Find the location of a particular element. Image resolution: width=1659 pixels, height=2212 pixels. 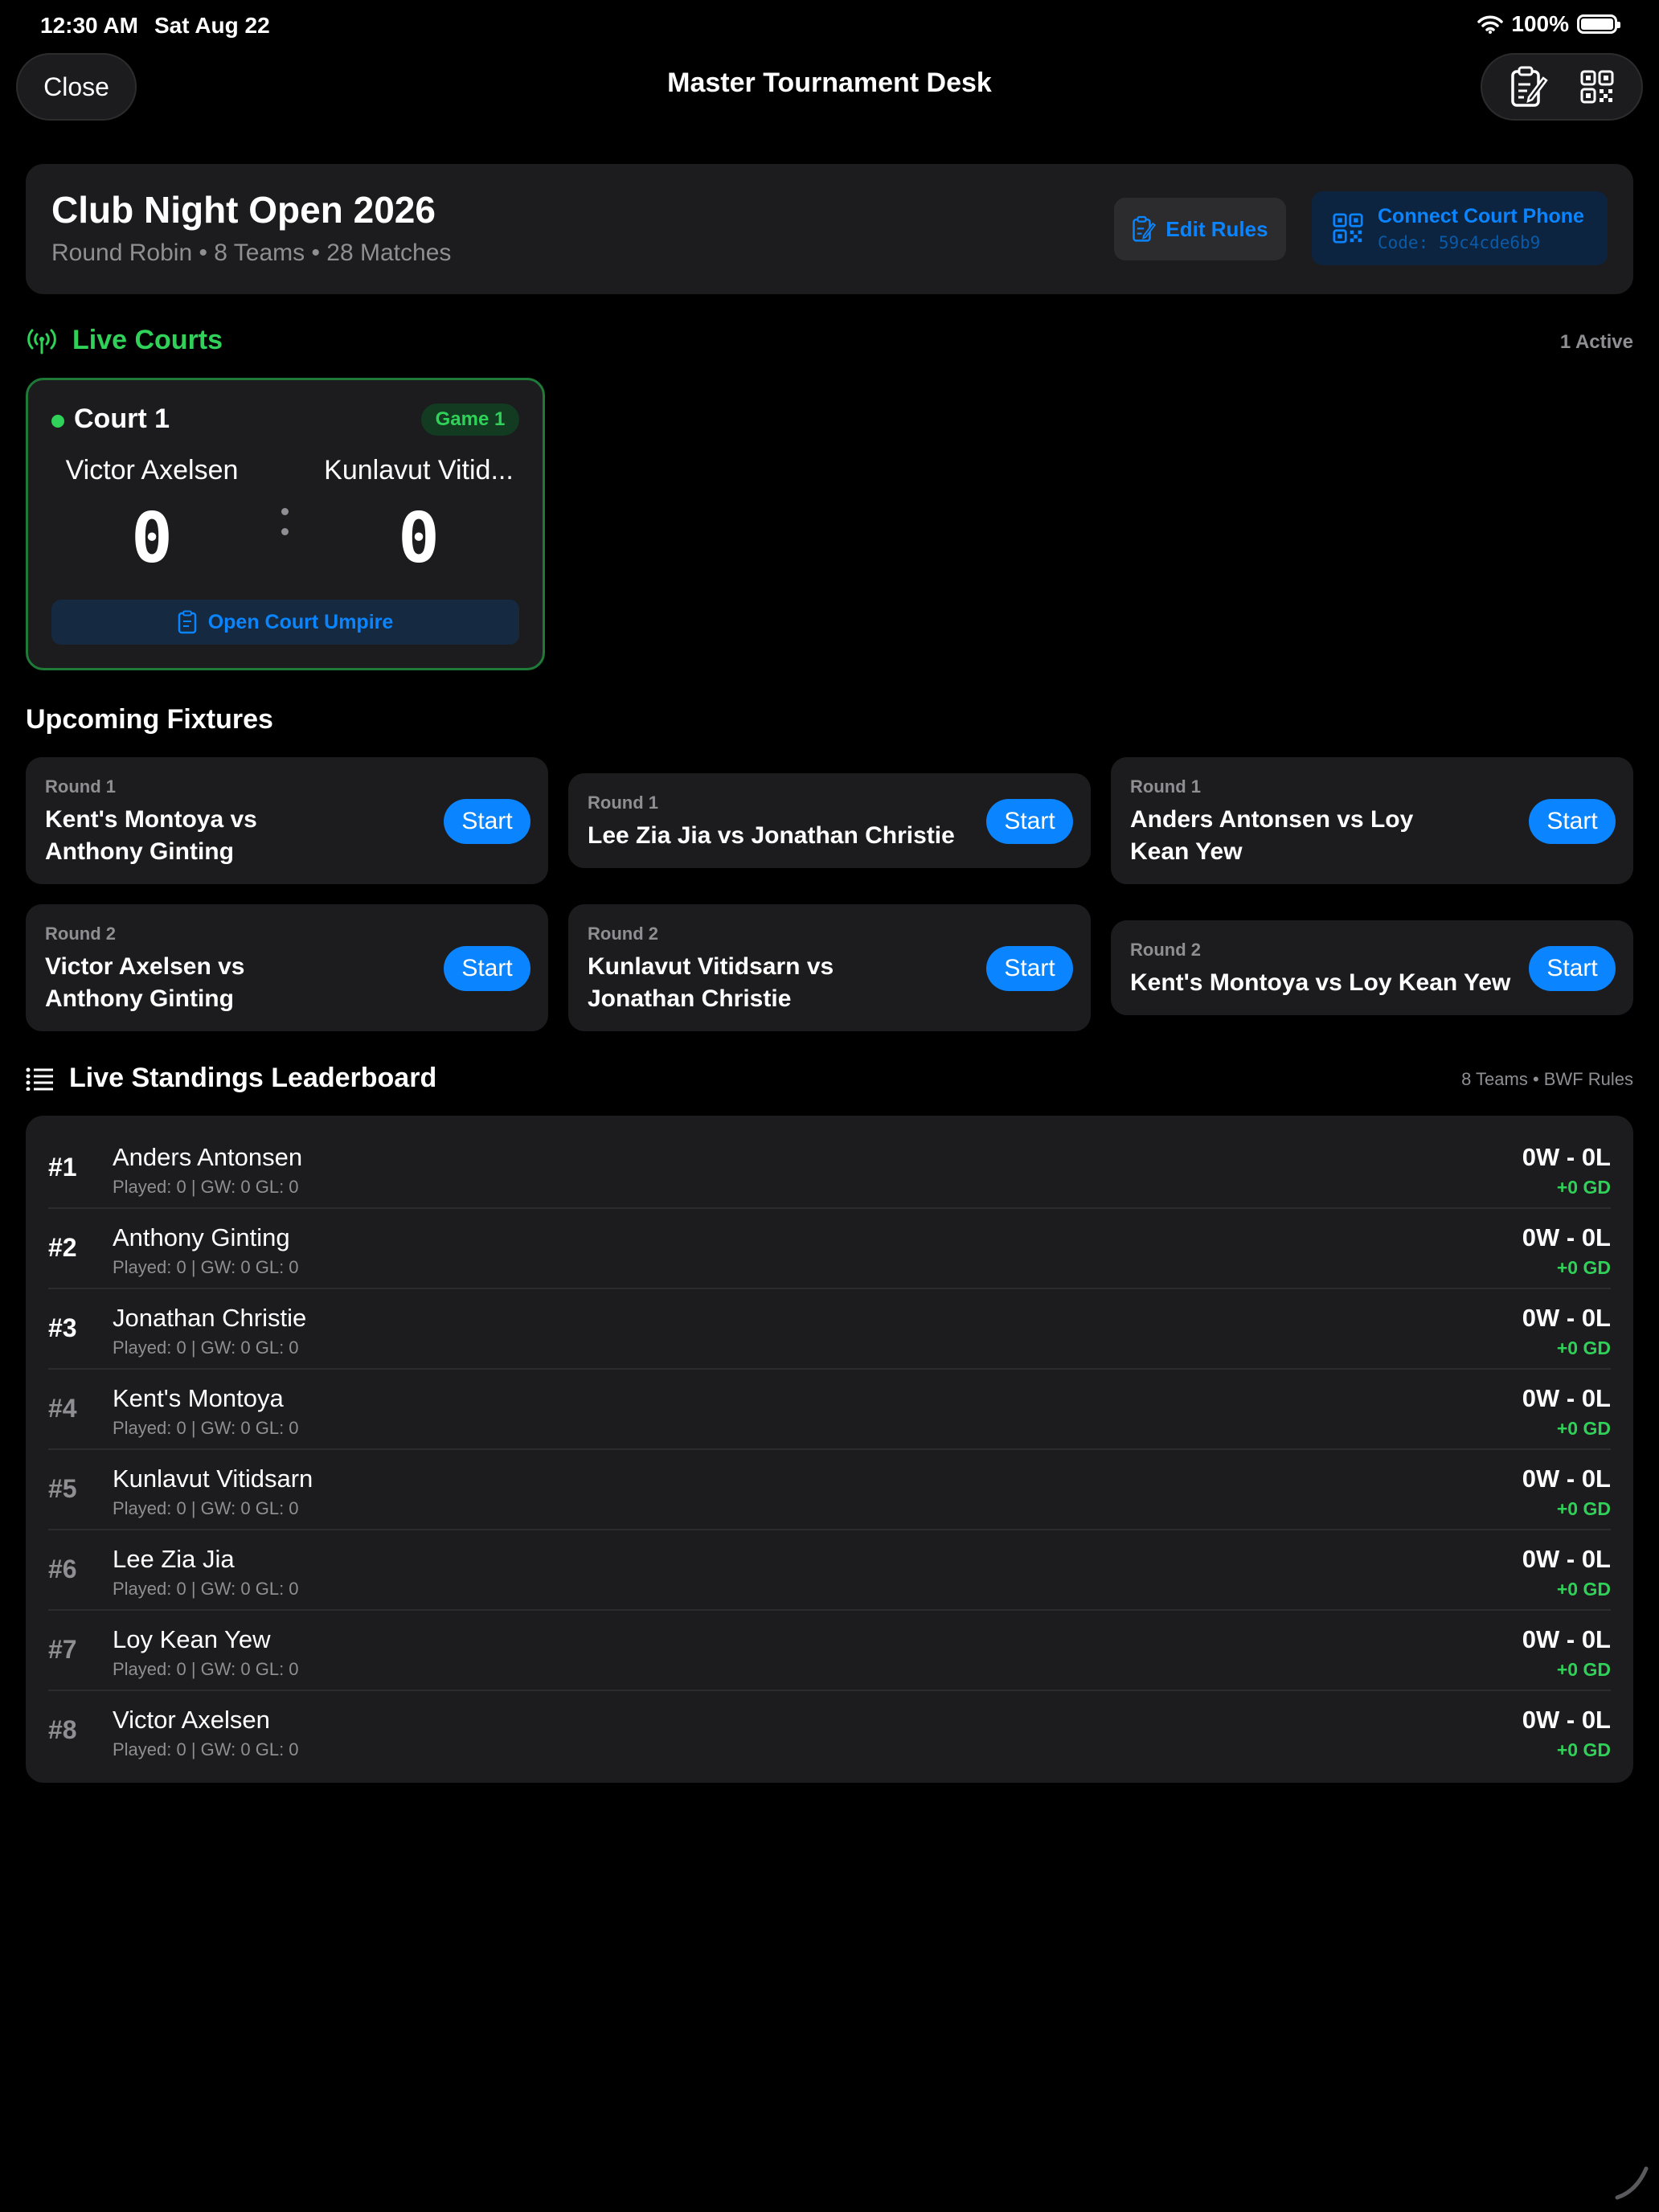

active-count: 1 Active is located at coordinates (1596, 342).